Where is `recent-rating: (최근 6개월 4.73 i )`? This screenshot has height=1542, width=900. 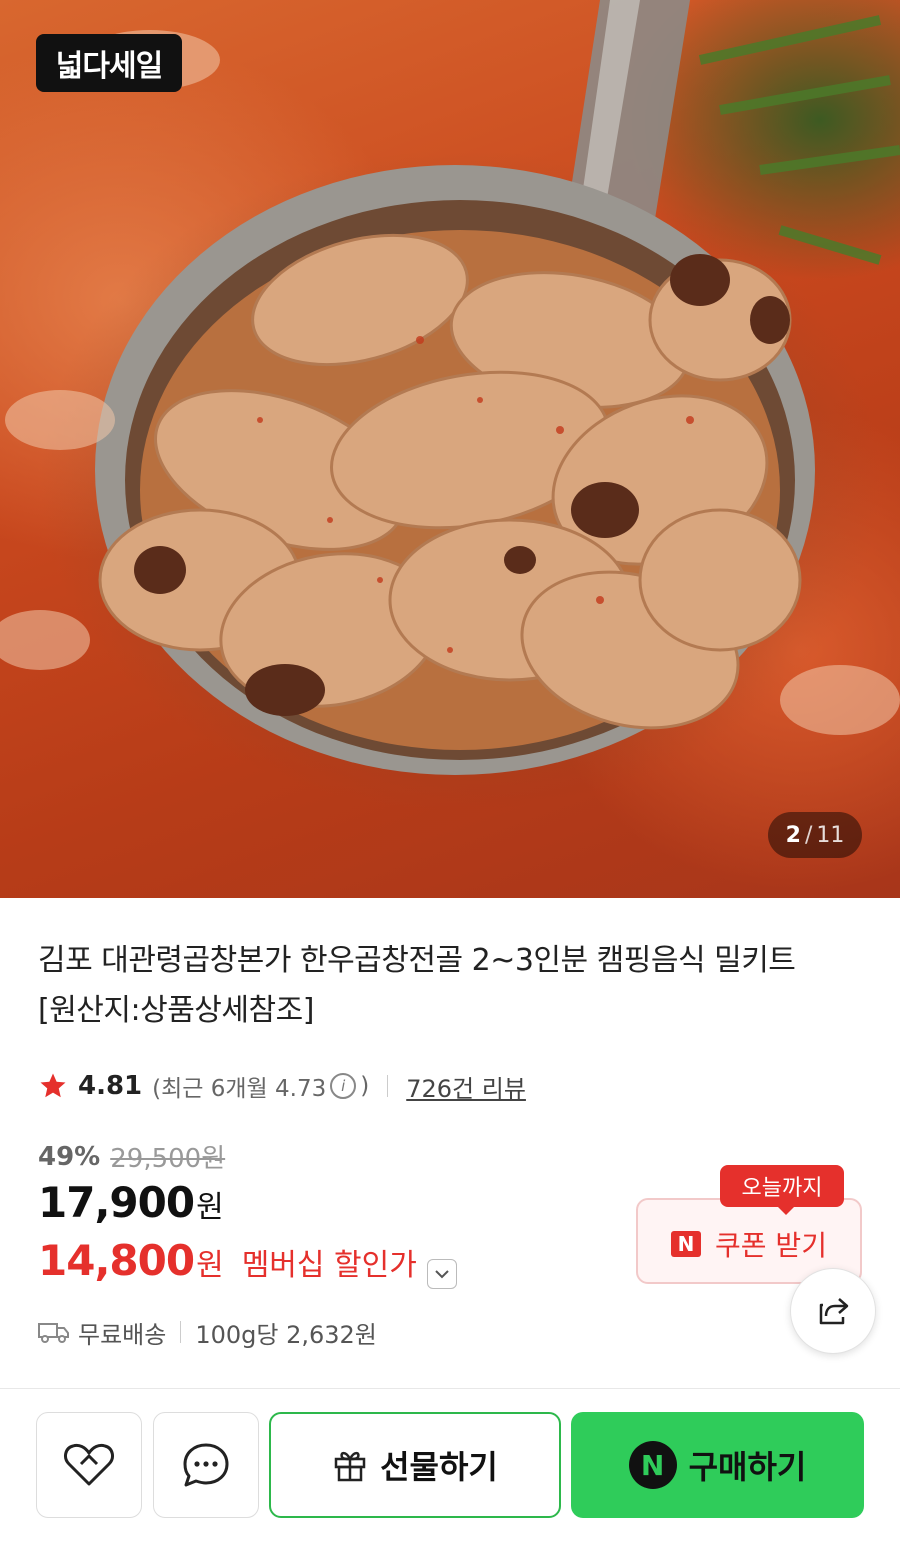 recent-rating: (최근 6개월 4.73 i ) is located at coordinates (260, 1086).